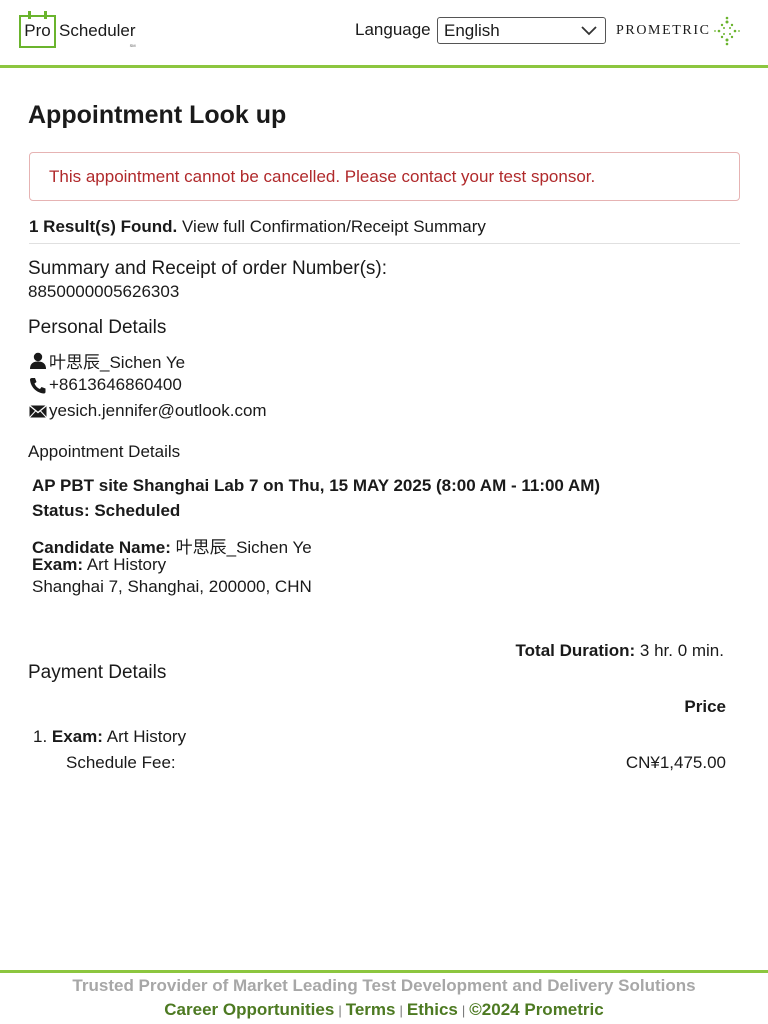 The width and height of the screenshot is (768, 1024). What do you see at coordinates (104, 291) in the screenshot?
I see `order-number: 8850000005626303` at bounding box center [104, 291].